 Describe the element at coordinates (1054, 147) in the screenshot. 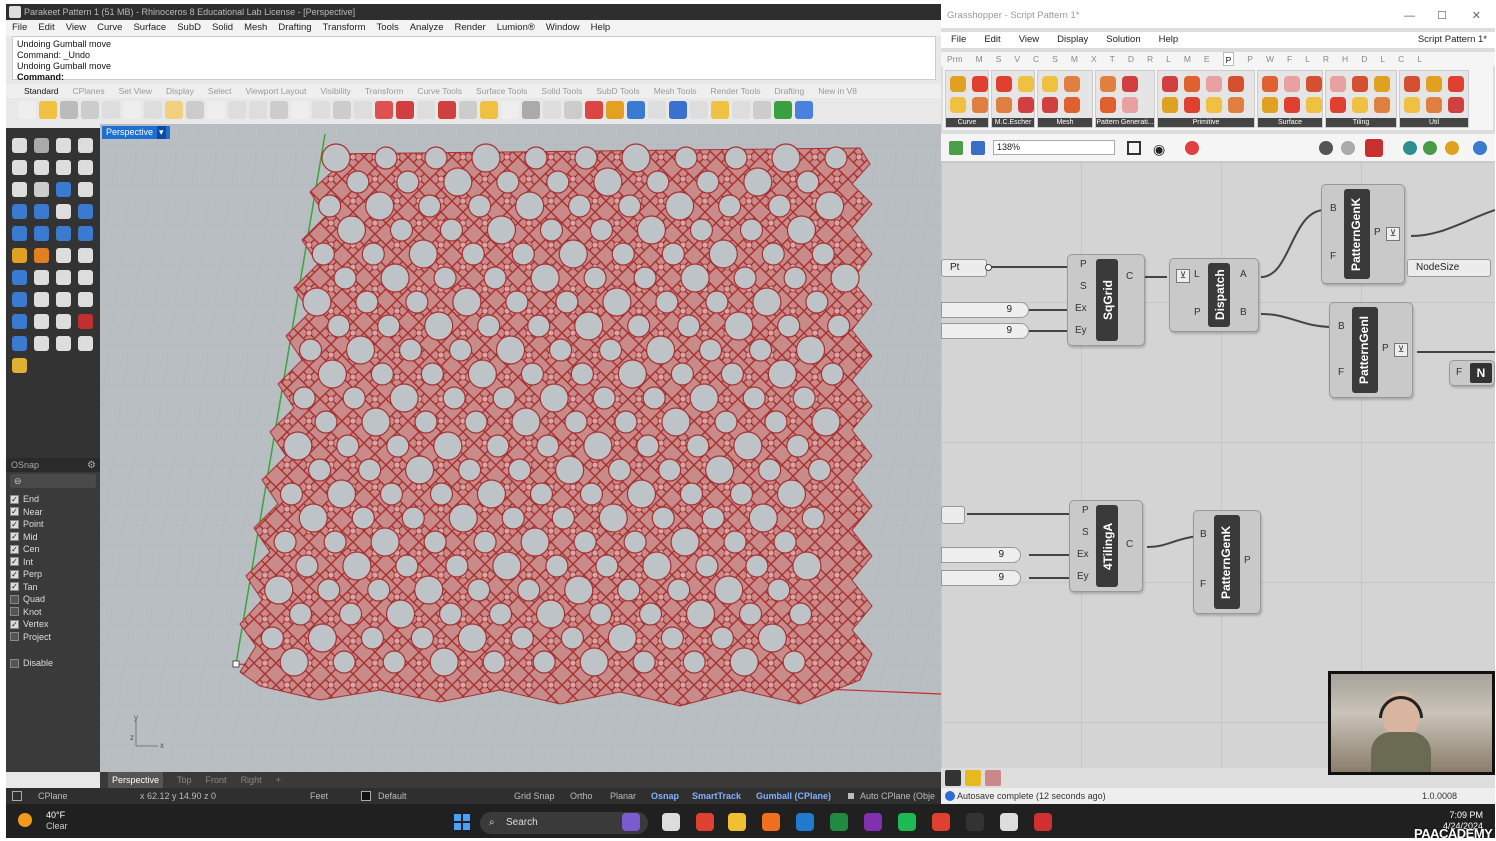

I see `zoom-field: 138%` at that location.